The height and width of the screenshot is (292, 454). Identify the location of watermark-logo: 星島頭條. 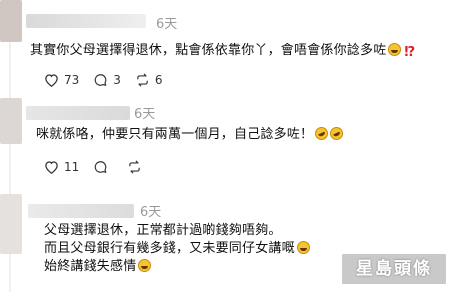
(394, 269).